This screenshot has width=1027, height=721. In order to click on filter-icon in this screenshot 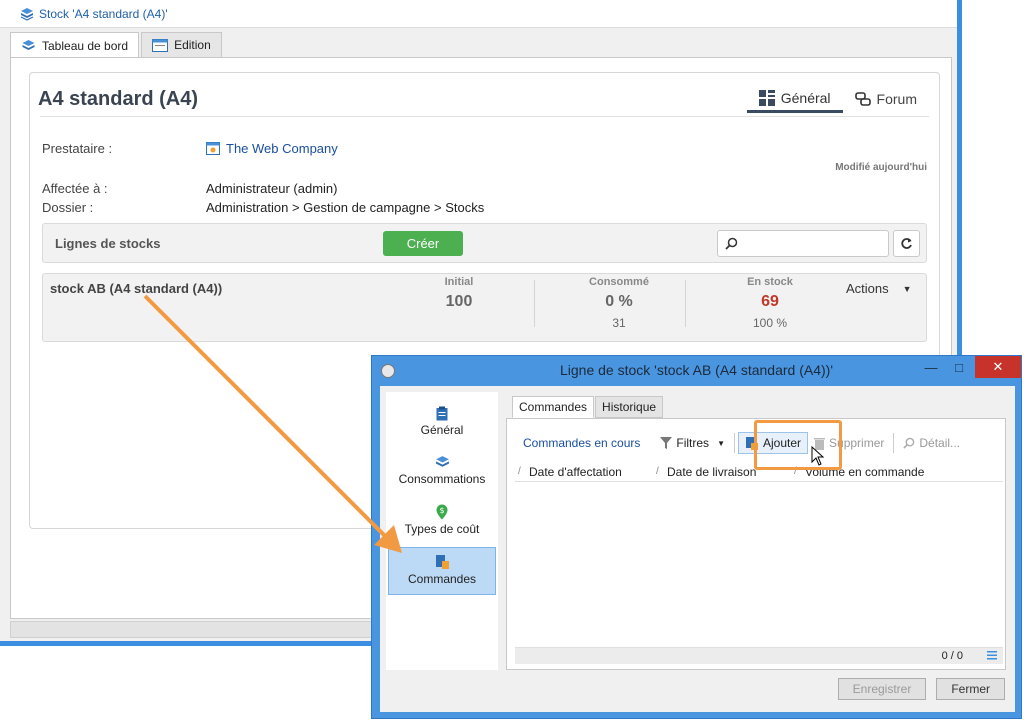, I will do `click(666, 443)`.